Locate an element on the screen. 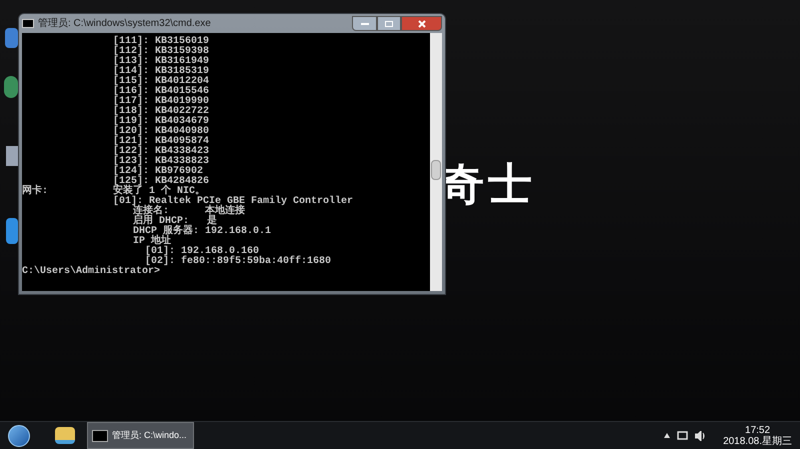 Image resolution: width=800 pixels, height=449 pixels. console-line: [116]: KB4015546 is located at coordinates (161, 92).